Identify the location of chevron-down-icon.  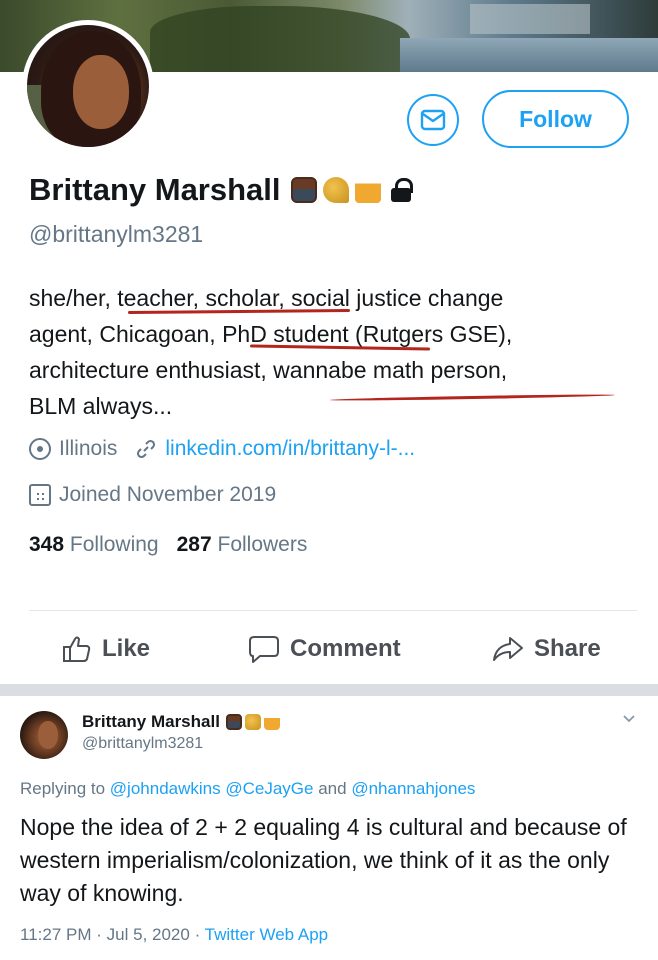
(629, 719).